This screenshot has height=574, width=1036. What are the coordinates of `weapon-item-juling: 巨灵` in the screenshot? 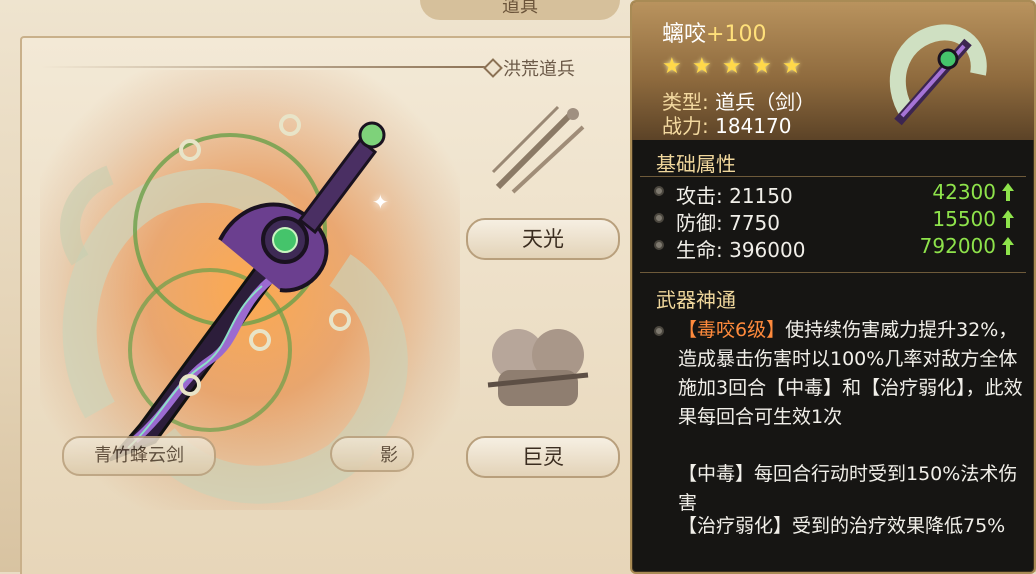 It's located at (543, 457).